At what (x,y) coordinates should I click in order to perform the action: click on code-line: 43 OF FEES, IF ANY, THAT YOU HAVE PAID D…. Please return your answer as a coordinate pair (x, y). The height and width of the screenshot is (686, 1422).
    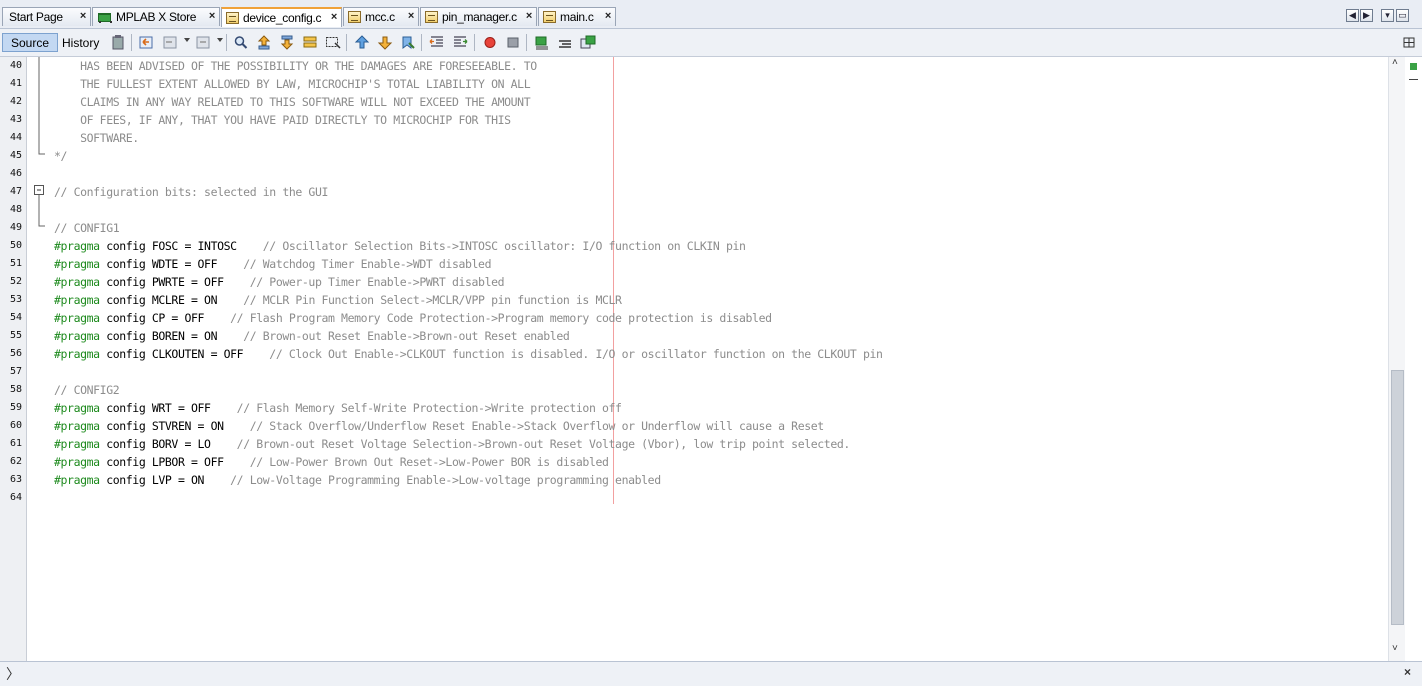
    Looking at the image, I should click on (694, 120).